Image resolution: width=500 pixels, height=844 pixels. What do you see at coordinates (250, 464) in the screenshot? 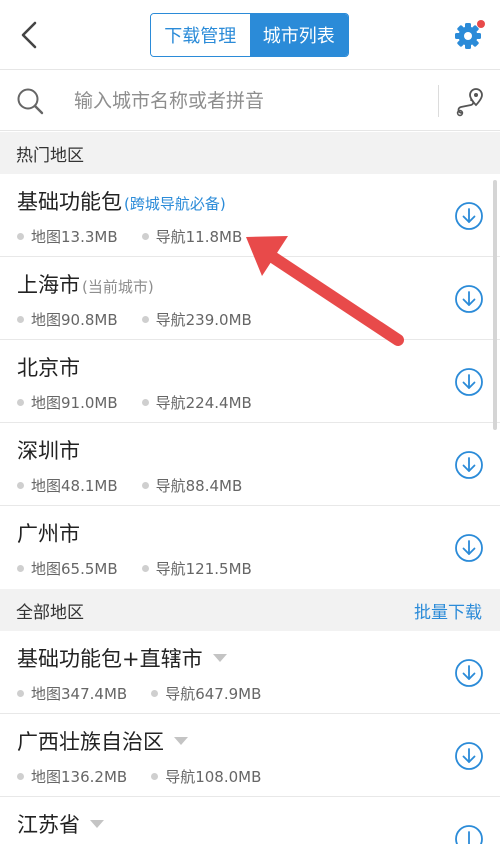
I see `list-item: 深圳市 地图48.1MB 导航88.4MB` at bounding box center [250, 464].